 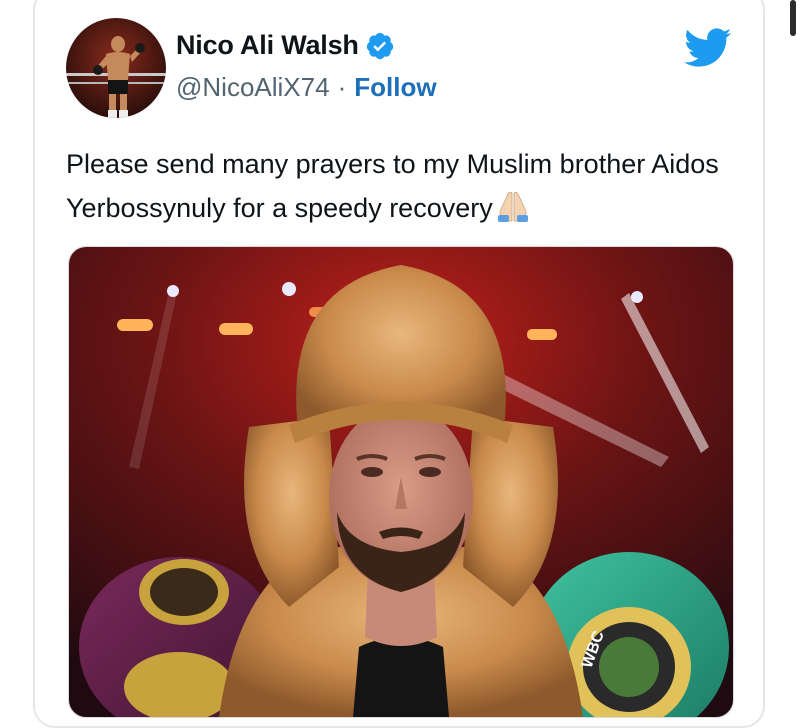 I want to click on author-name: Nico Ali Walsh, so click(x=267, y=45).